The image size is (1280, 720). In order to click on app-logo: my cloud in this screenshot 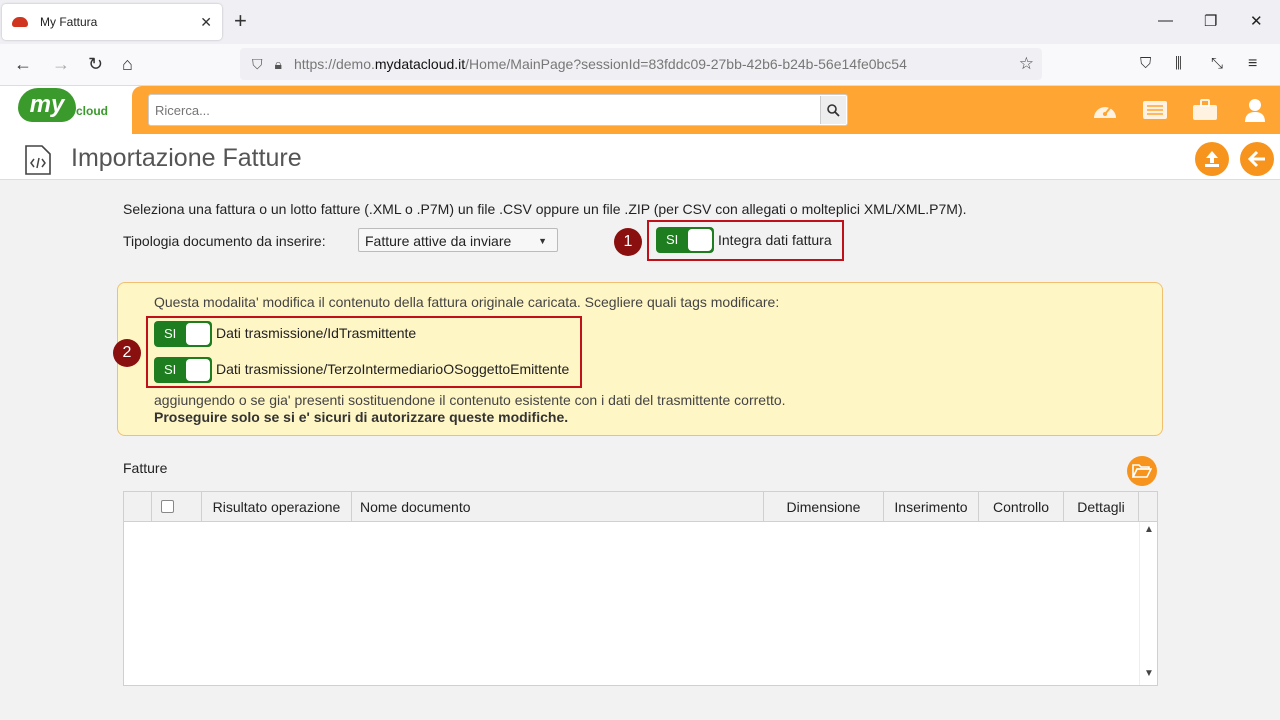, I will do `click(68, 108)`.